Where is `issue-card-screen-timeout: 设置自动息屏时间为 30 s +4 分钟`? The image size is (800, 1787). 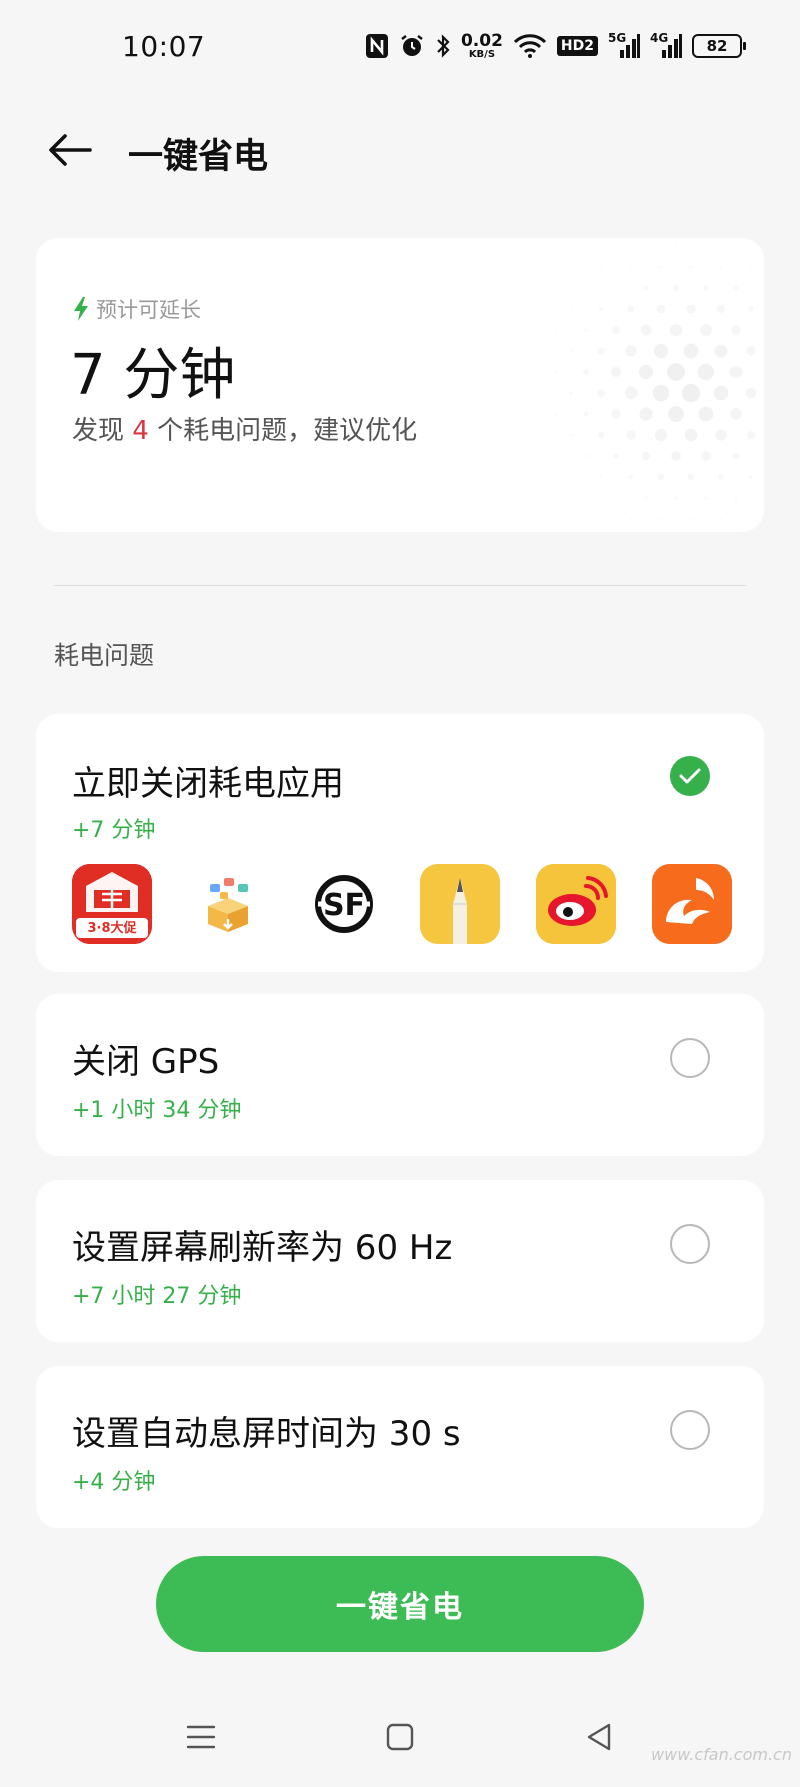
issue-card-screen-timeout: 设置自动息屏时间为 30 s +4 分钟 is located at coordinates (400, 1447).